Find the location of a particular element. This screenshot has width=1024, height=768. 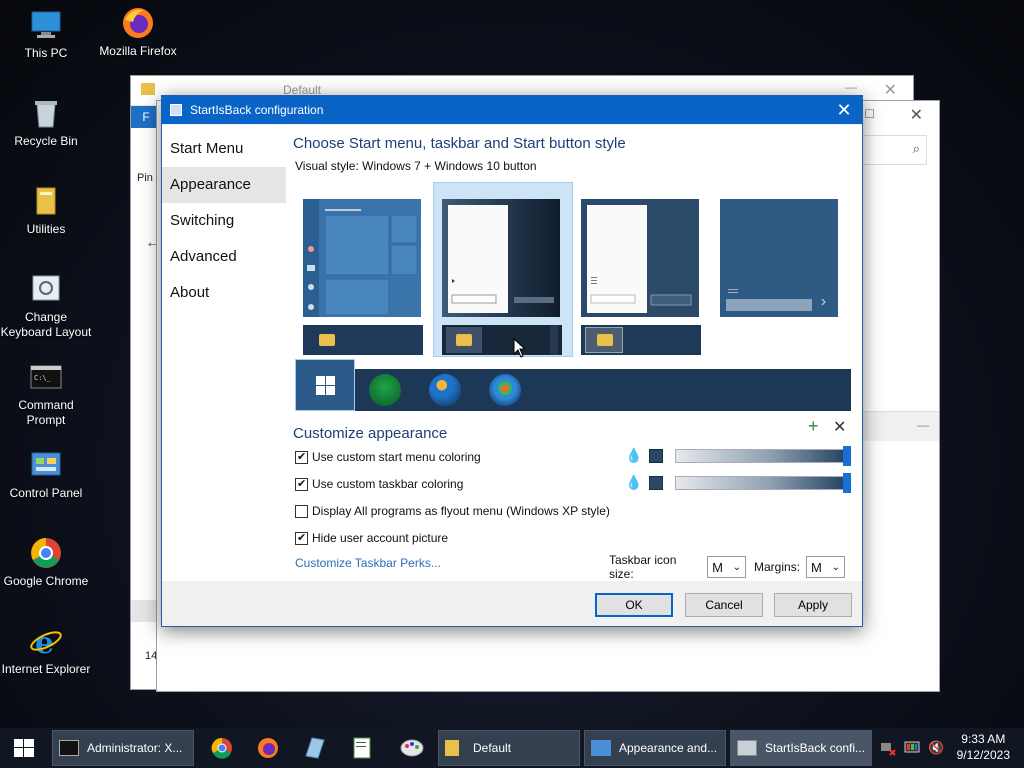

desktop-icon-keyboard-layout: Change Keyboard Layout is located at coordinates (46, 306).